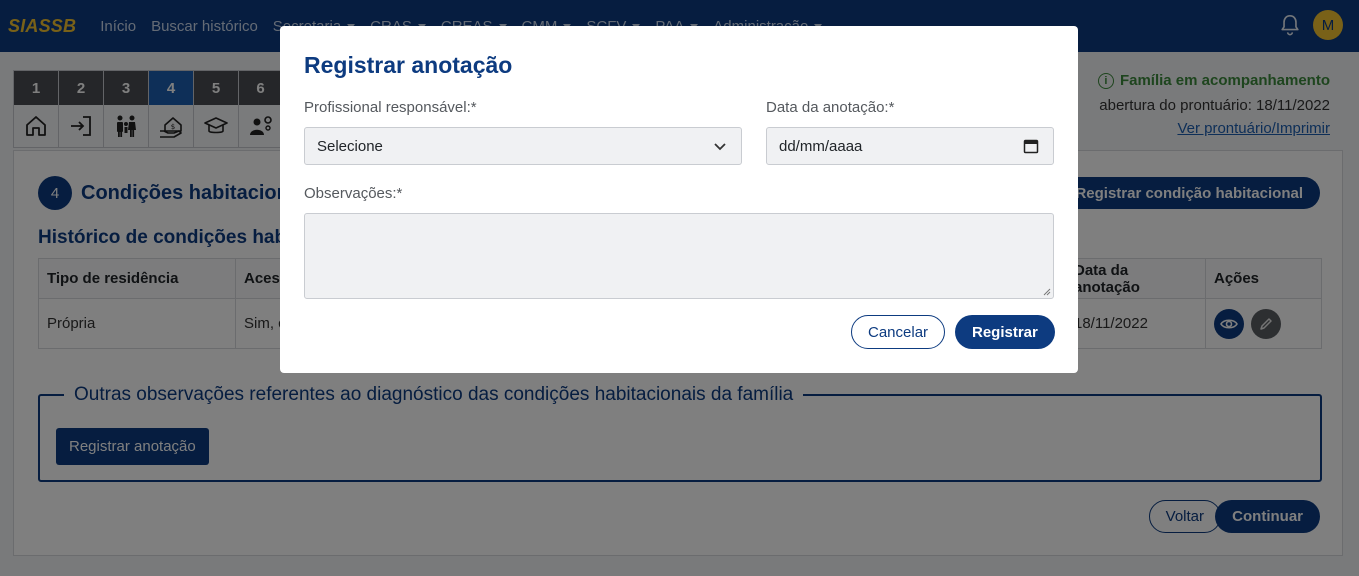 The height and width of the screenshot is (576, 1359). I want to click on resize-grip-icon, so click(1046, 291).